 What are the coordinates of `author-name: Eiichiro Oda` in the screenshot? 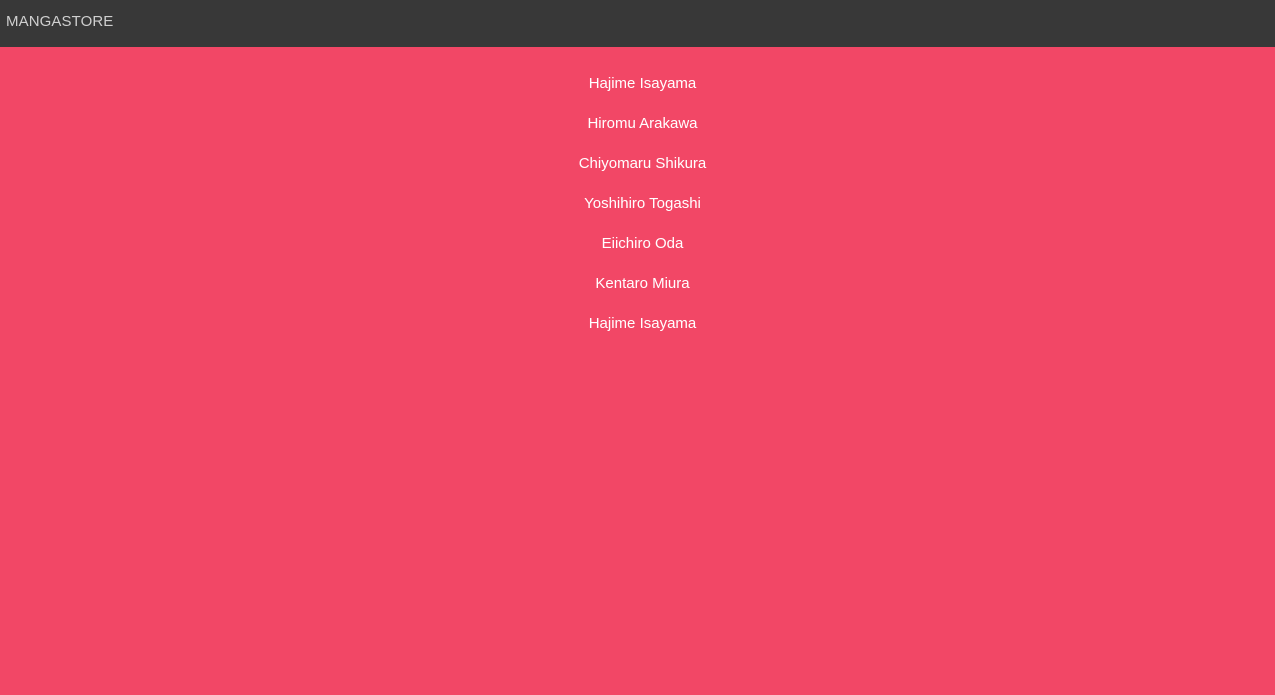 It's located at (643, 243).